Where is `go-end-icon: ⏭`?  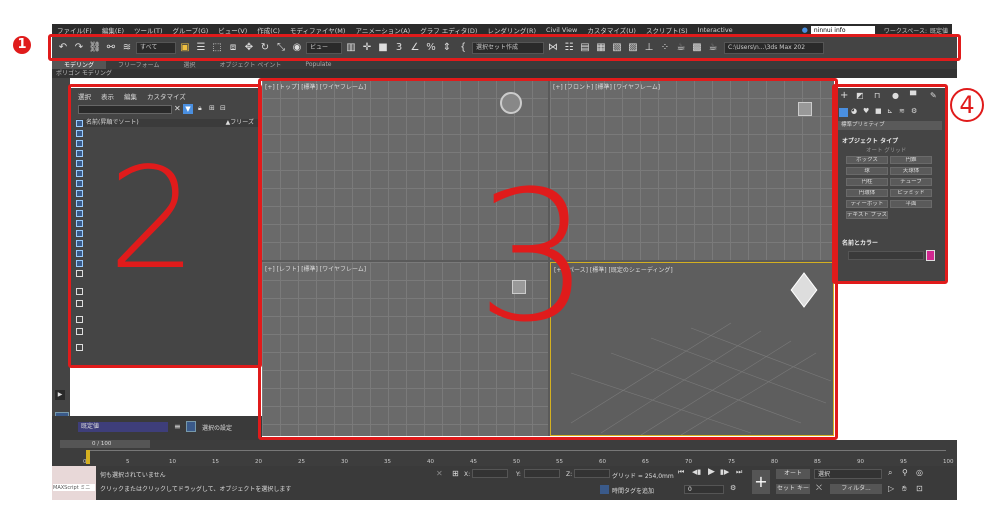 go-end-icon: ⏭ is located at coordinates (739, 472).